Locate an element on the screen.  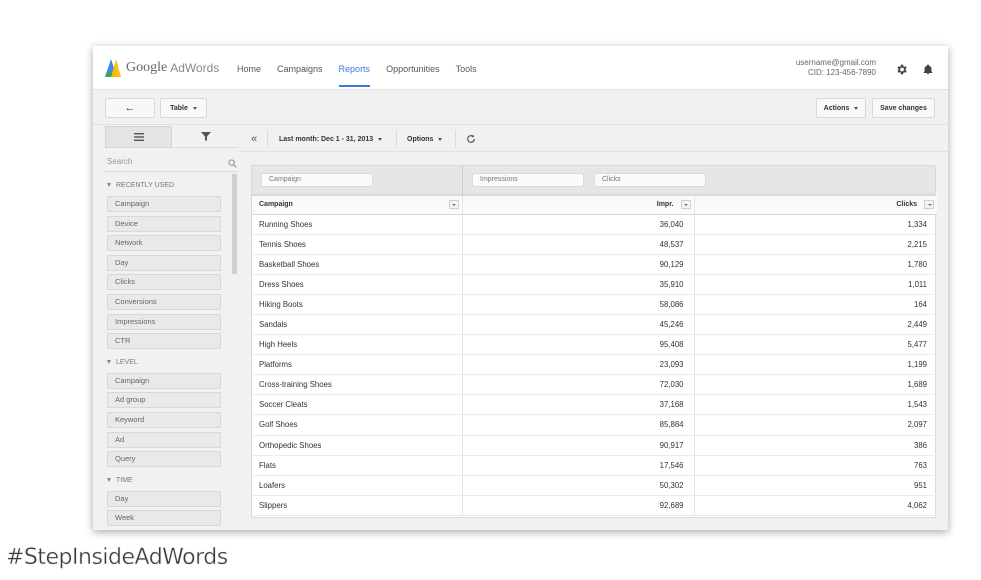
date-range-select: Last month: Dec 1 - 31, 2013 is located at coordinates (331, 139).